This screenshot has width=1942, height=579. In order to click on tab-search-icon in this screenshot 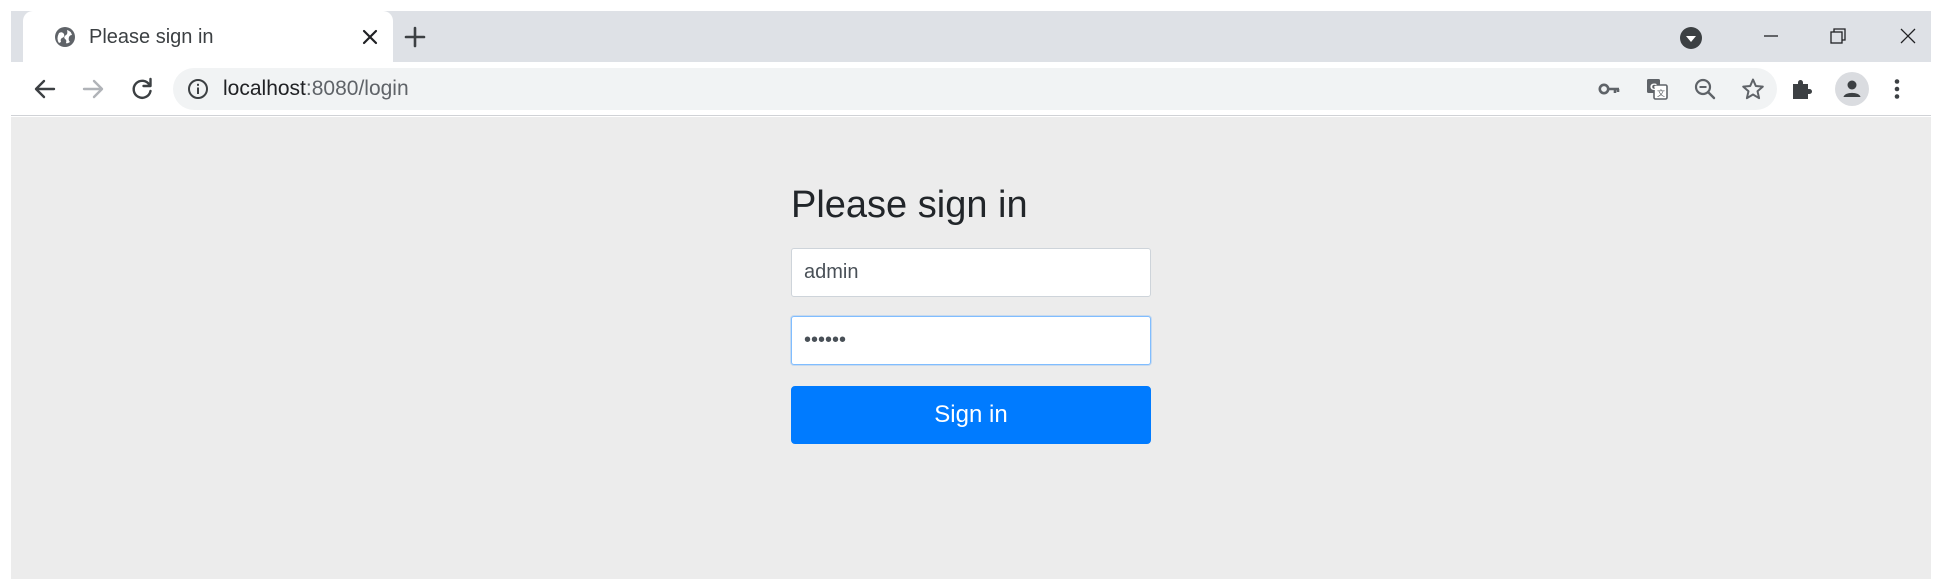, I will do `click(1691, 38)`.